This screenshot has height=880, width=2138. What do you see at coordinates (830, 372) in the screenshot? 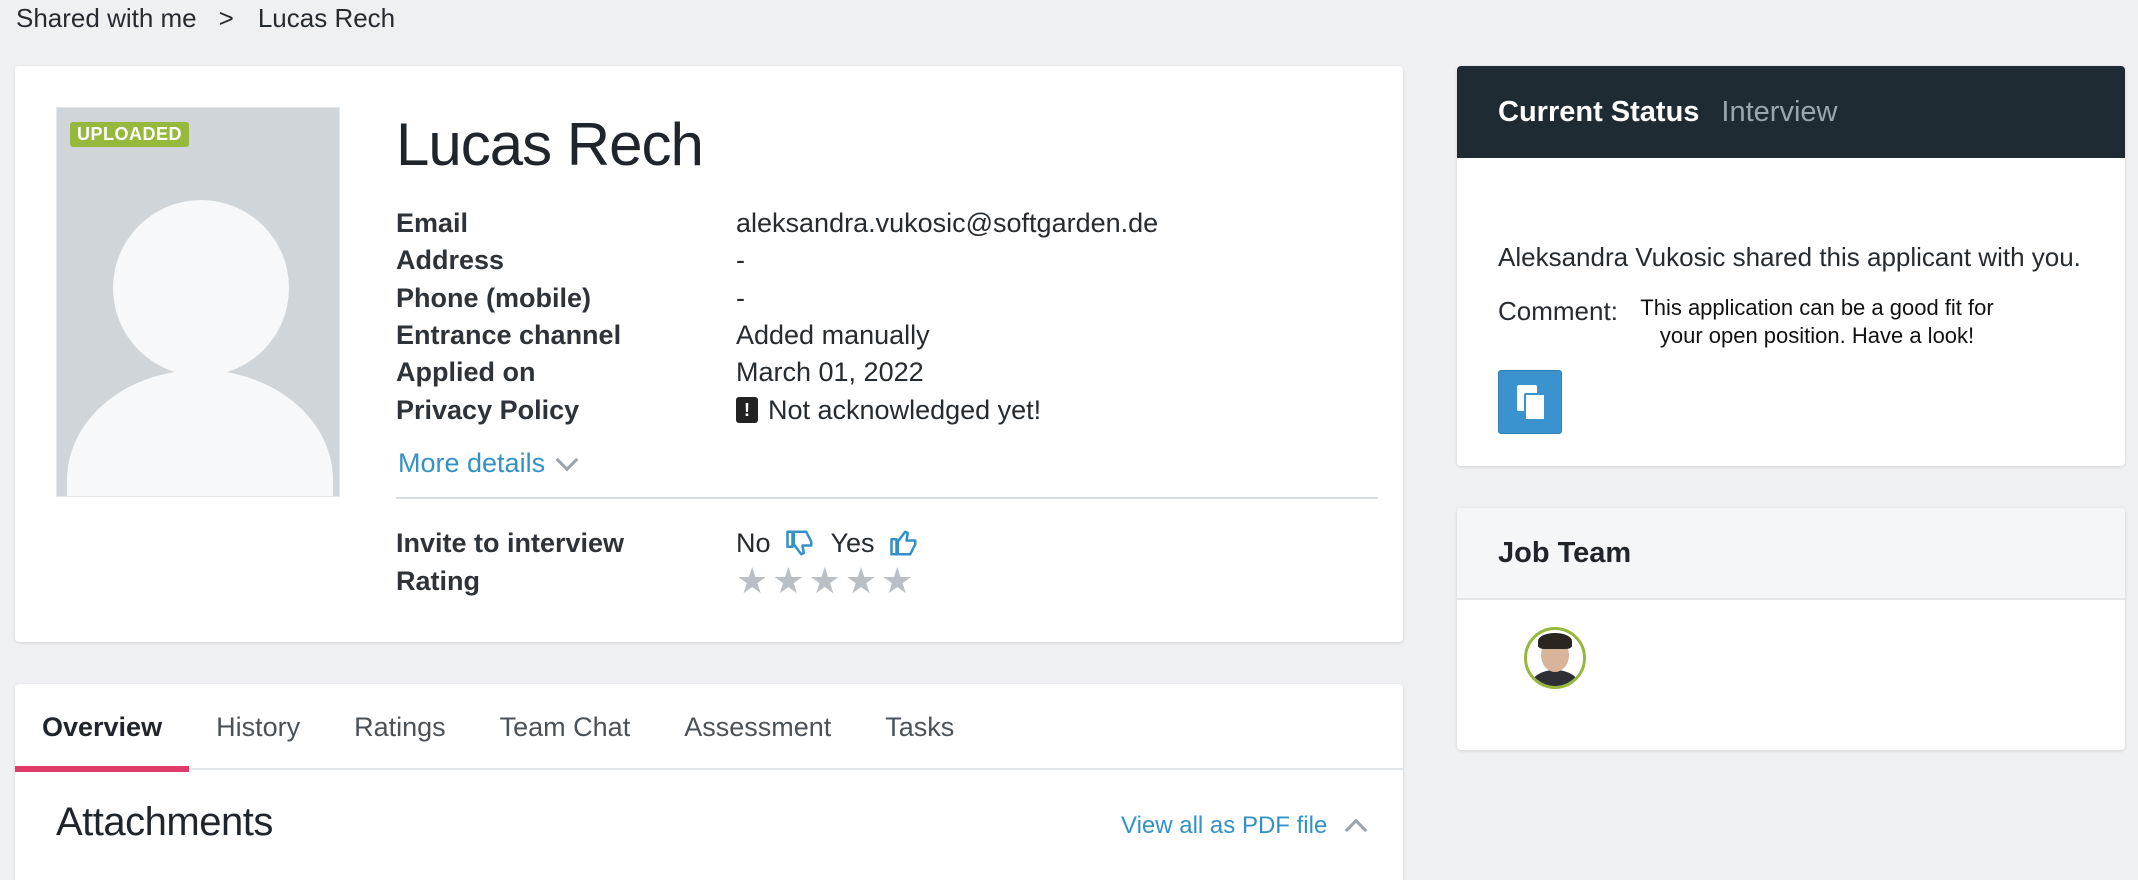
I see `applied-on-value: March 01, 2022` at bounding box center [830, 372].